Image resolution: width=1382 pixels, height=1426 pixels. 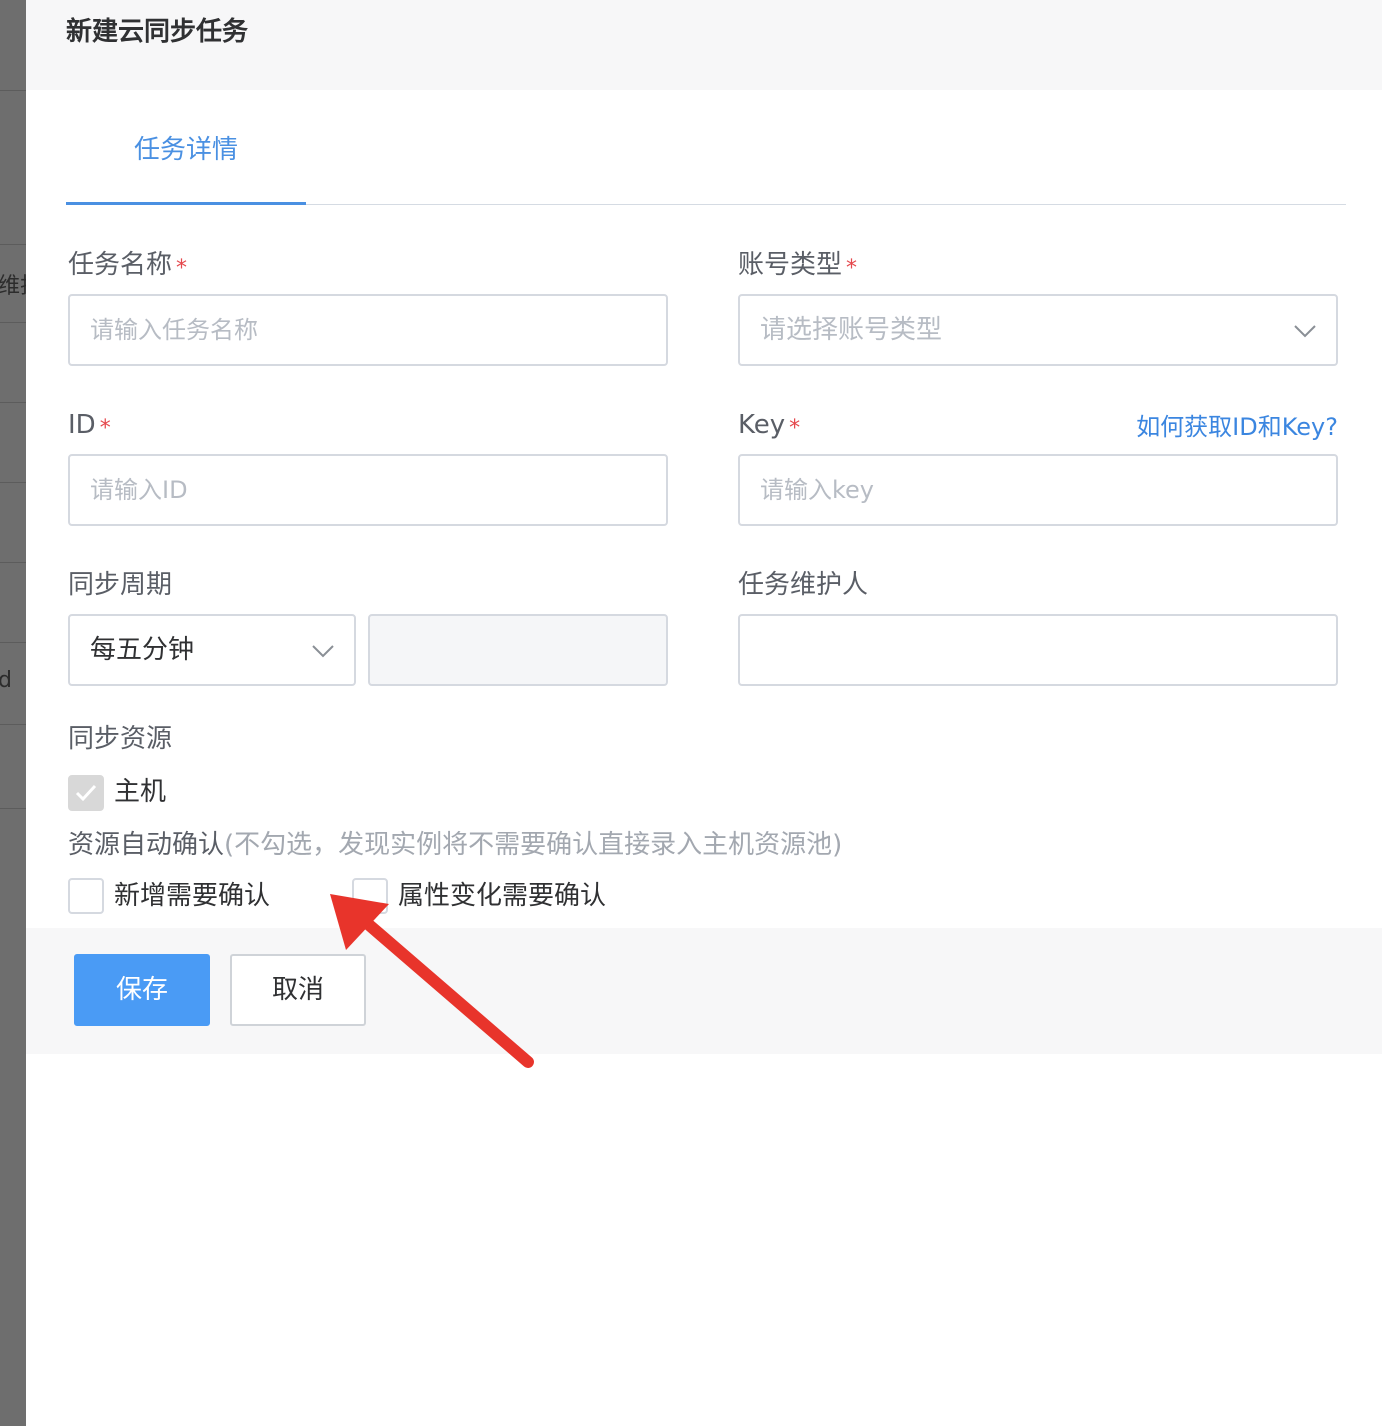 What do you see at coordinates (762, 425) in the screenshot?
I see `key-label-text: Key` at bounding box center [762, 425].